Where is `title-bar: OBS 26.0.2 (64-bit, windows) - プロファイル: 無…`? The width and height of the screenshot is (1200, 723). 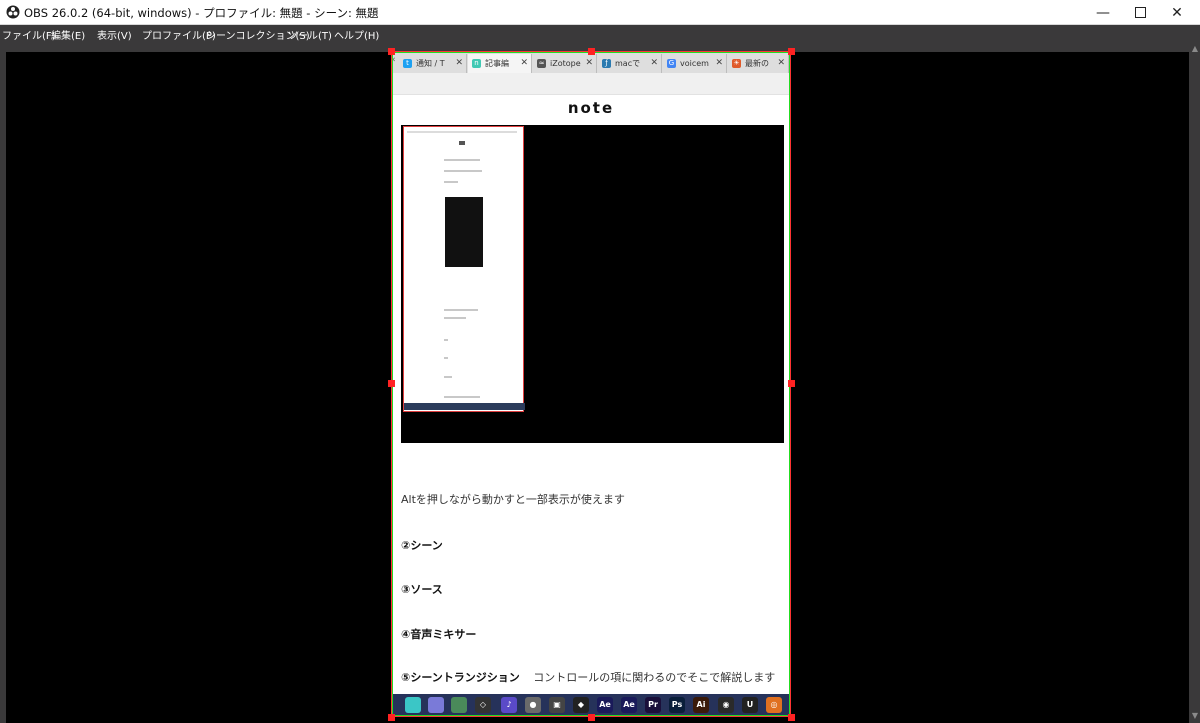 title-bar: OBS 26.0.2 (64-bit, windows) - プロファイル: 無… is located at coordinates (600, 12).